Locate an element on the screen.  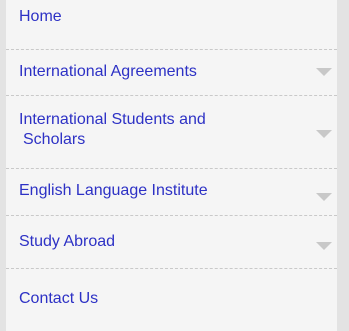
nav-item-label-line2: Scholars is located at coordinates (54, 139).